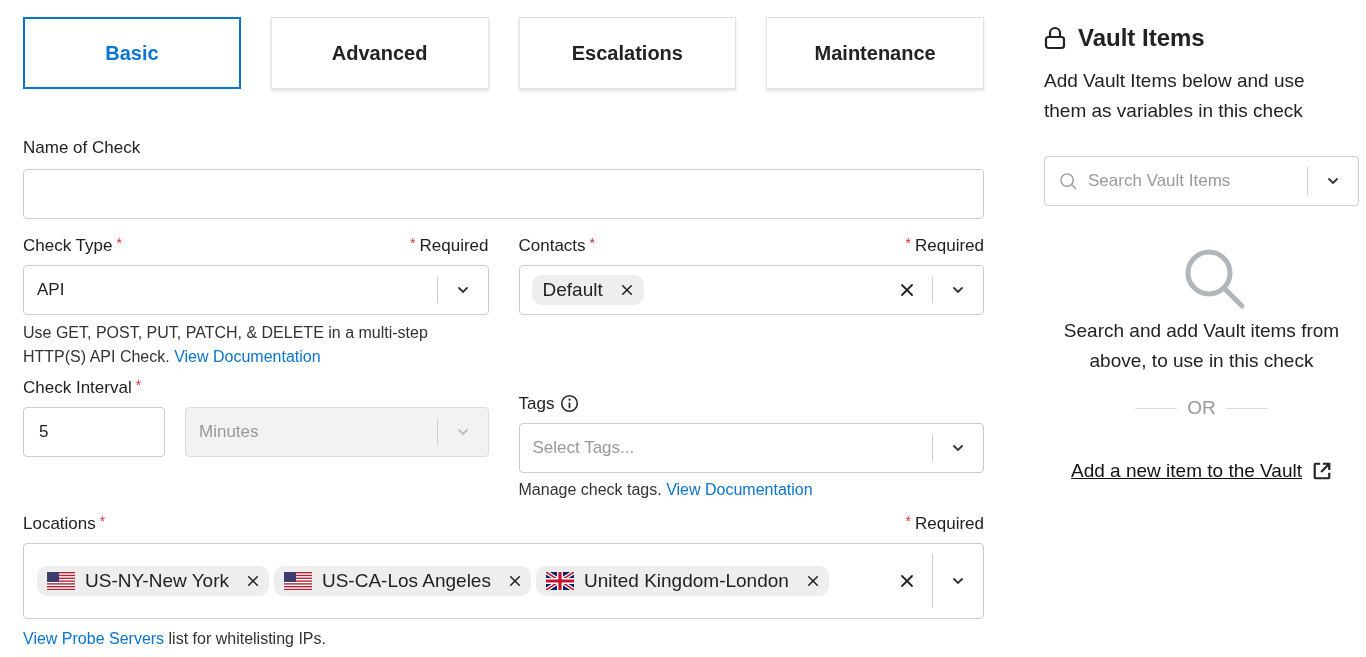 Image resolution: width=1366 pixels, height=657 pixels. I want to click on help-text: View Probe Servers list for whitelisting IPs., so click(175, 638).